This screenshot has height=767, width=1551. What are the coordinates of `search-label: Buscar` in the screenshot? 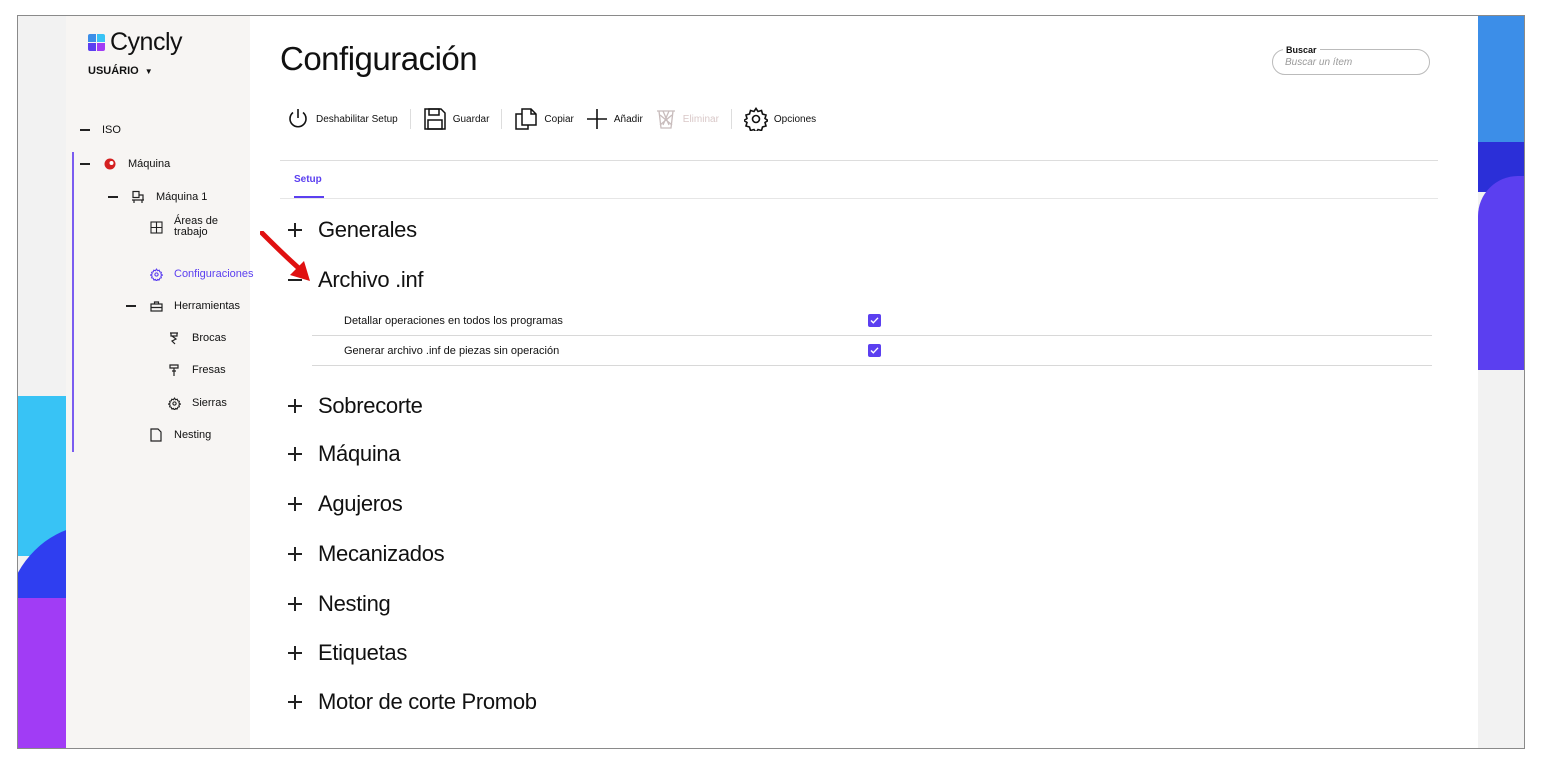 It's located at (1301, 50).